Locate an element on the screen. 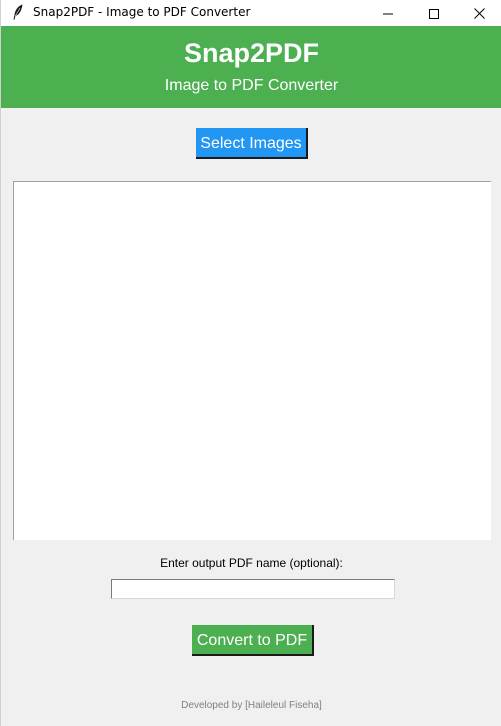 Image resolution: width=501 pixels, height=726 pixels. maximize-icon is located at coordinates (434, 13).